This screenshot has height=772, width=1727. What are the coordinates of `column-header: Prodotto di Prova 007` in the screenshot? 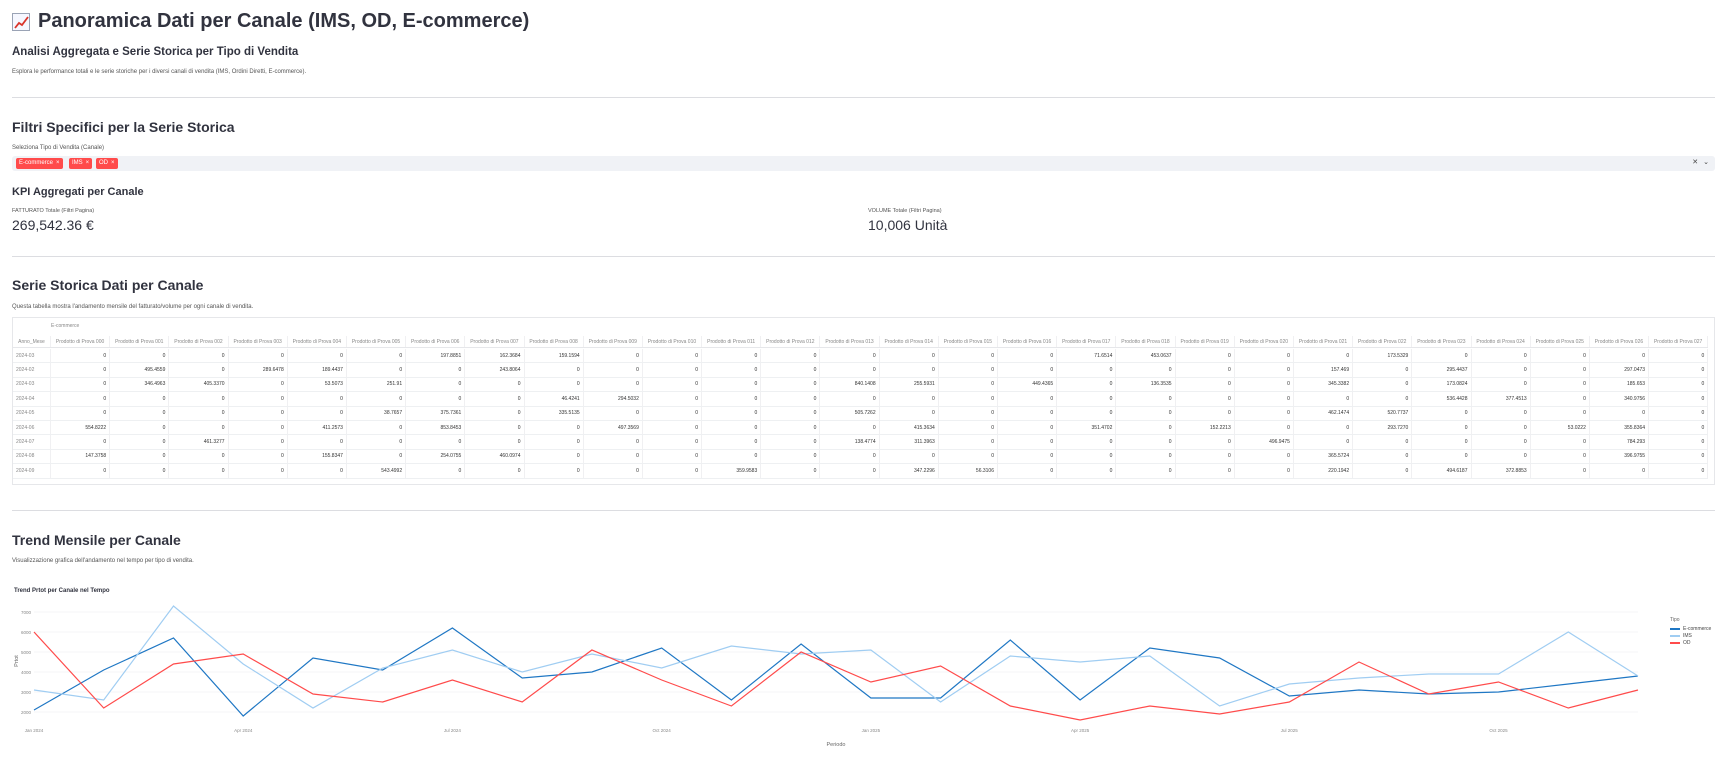 It's located at (495, 341).